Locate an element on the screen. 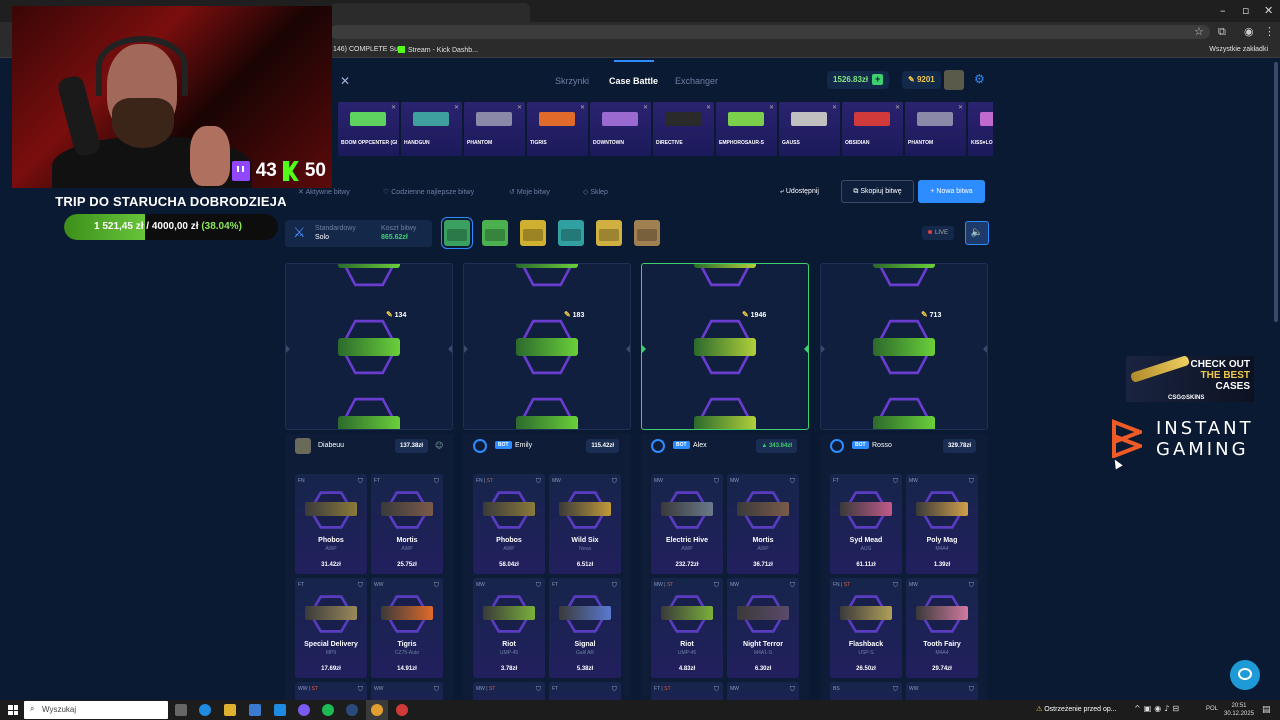  drop-item: ✕ HANDGUN is located at coordinates (431, 129).